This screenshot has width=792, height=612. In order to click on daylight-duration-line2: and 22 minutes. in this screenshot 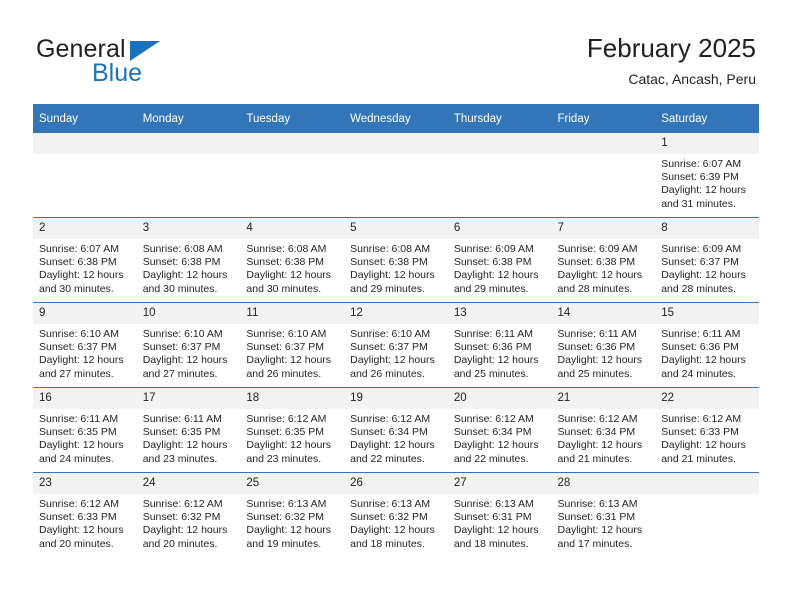, I will do `click(491, 458)`.